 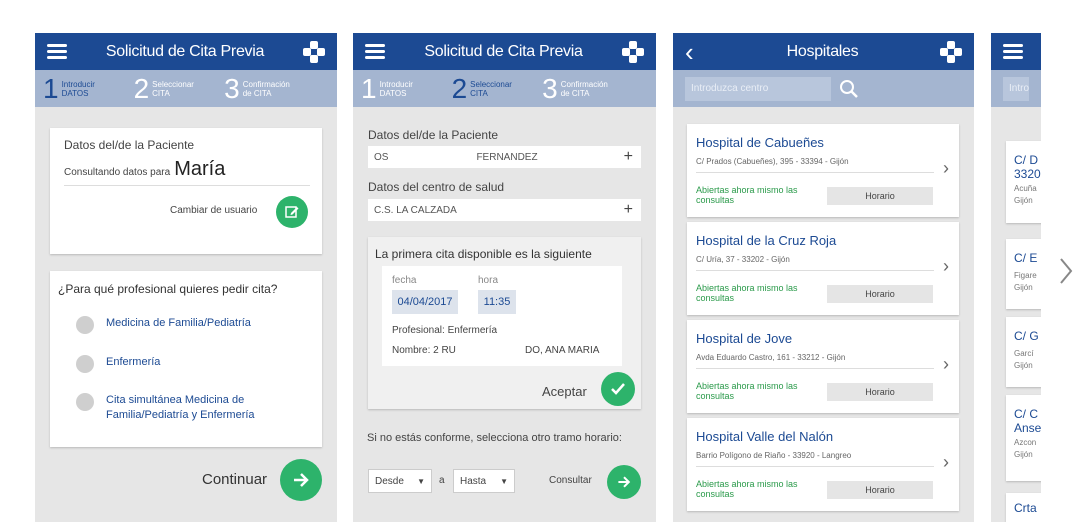 I want to click on edit-user-button, so click(x=292, y=212).